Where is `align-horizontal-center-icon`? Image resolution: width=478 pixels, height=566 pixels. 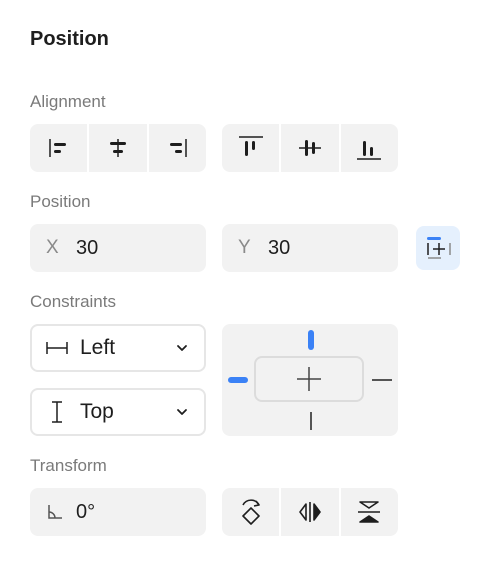
align-horizontal-center-icon is located at coordinates (118, 148).